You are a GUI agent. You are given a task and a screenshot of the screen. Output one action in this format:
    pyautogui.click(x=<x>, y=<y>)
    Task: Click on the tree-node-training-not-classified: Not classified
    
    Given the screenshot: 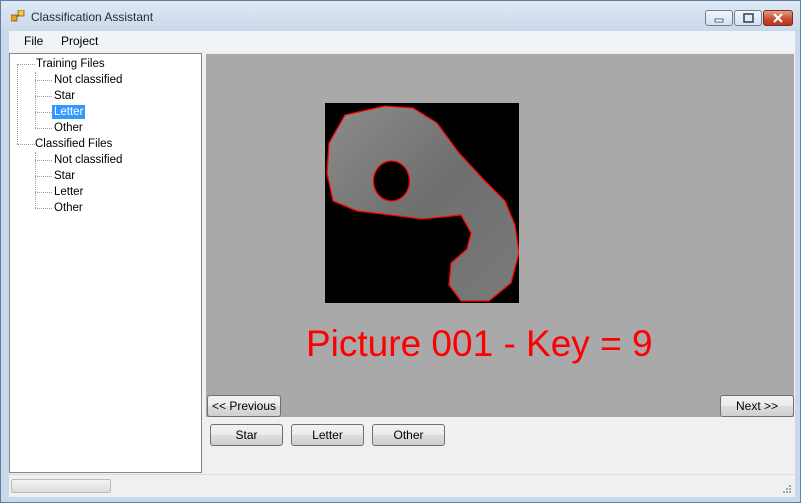 What is the action you would take?
    pyautogui.click(x=88, y=80)
    